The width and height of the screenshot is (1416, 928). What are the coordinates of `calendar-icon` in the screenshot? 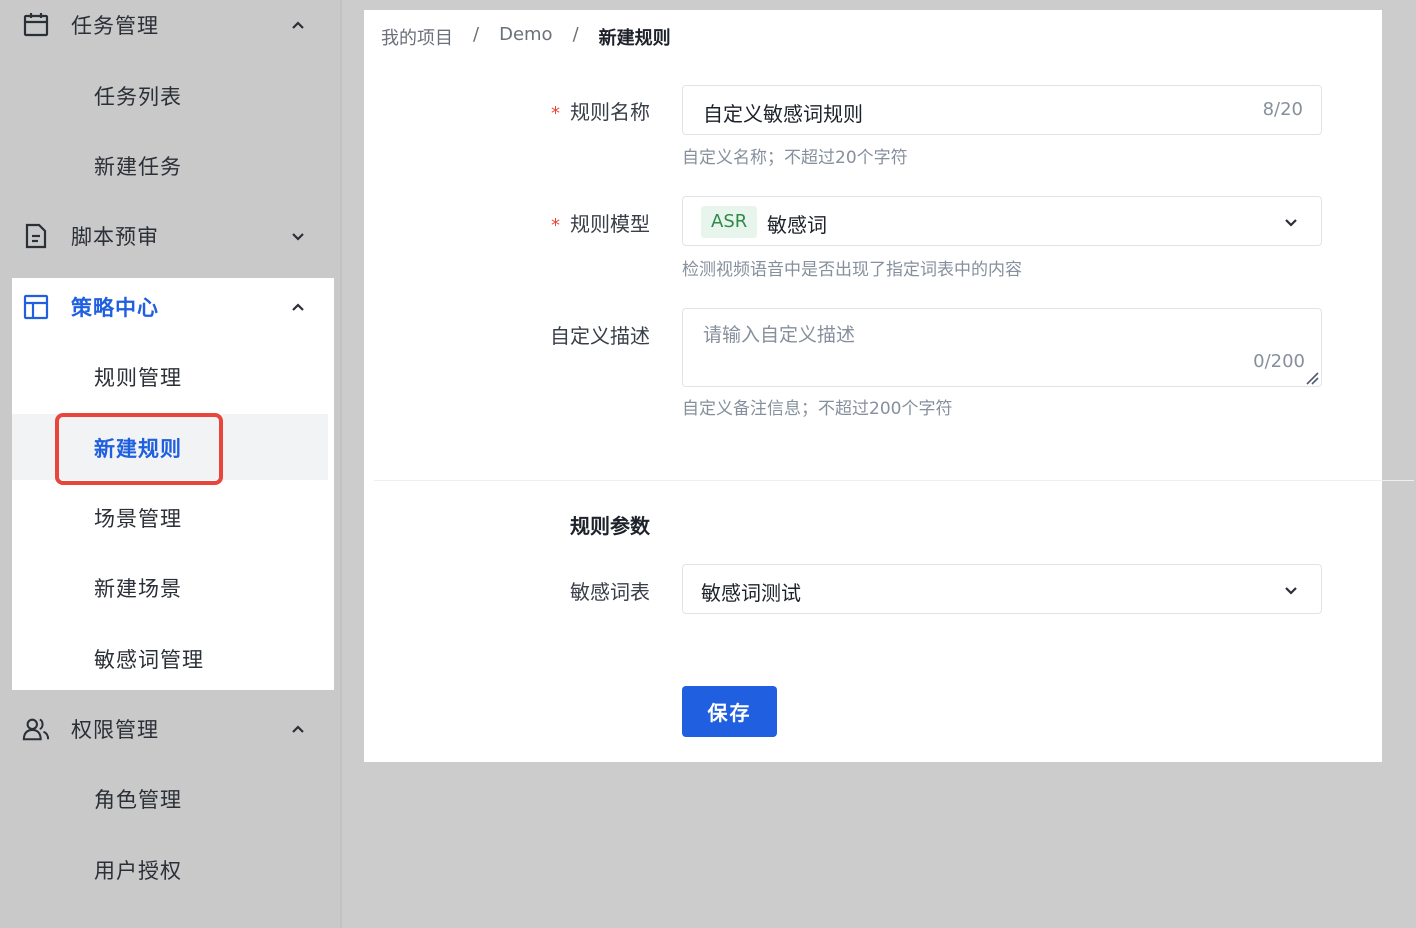 It's located at (36, 25).